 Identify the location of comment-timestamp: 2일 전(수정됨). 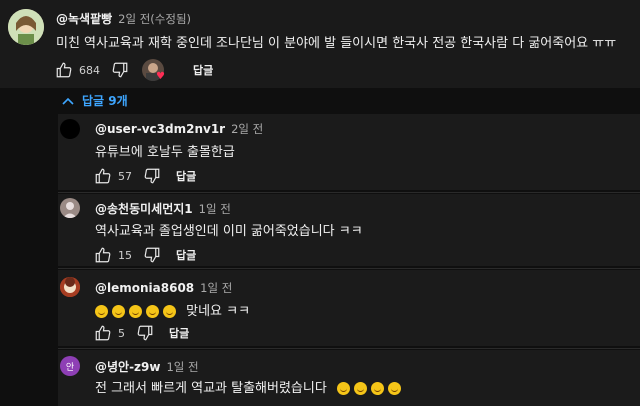
(154, 19).